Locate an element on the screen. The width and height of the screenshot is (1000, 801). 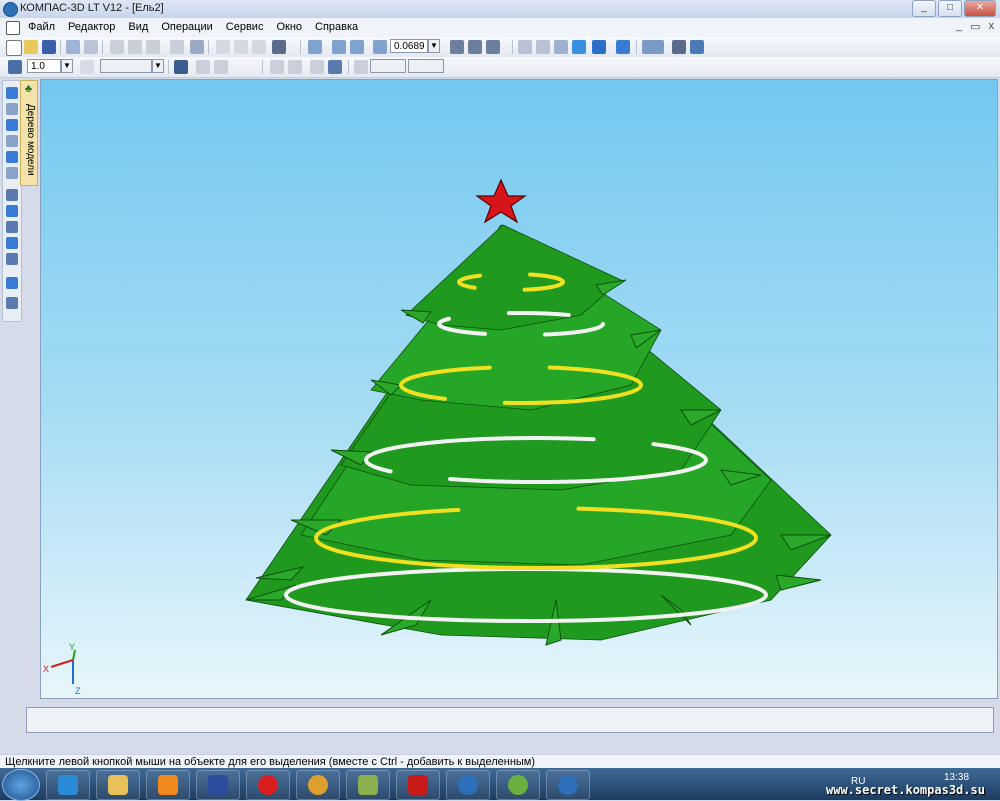
taskbar-media is located at coordinates (168, 785).